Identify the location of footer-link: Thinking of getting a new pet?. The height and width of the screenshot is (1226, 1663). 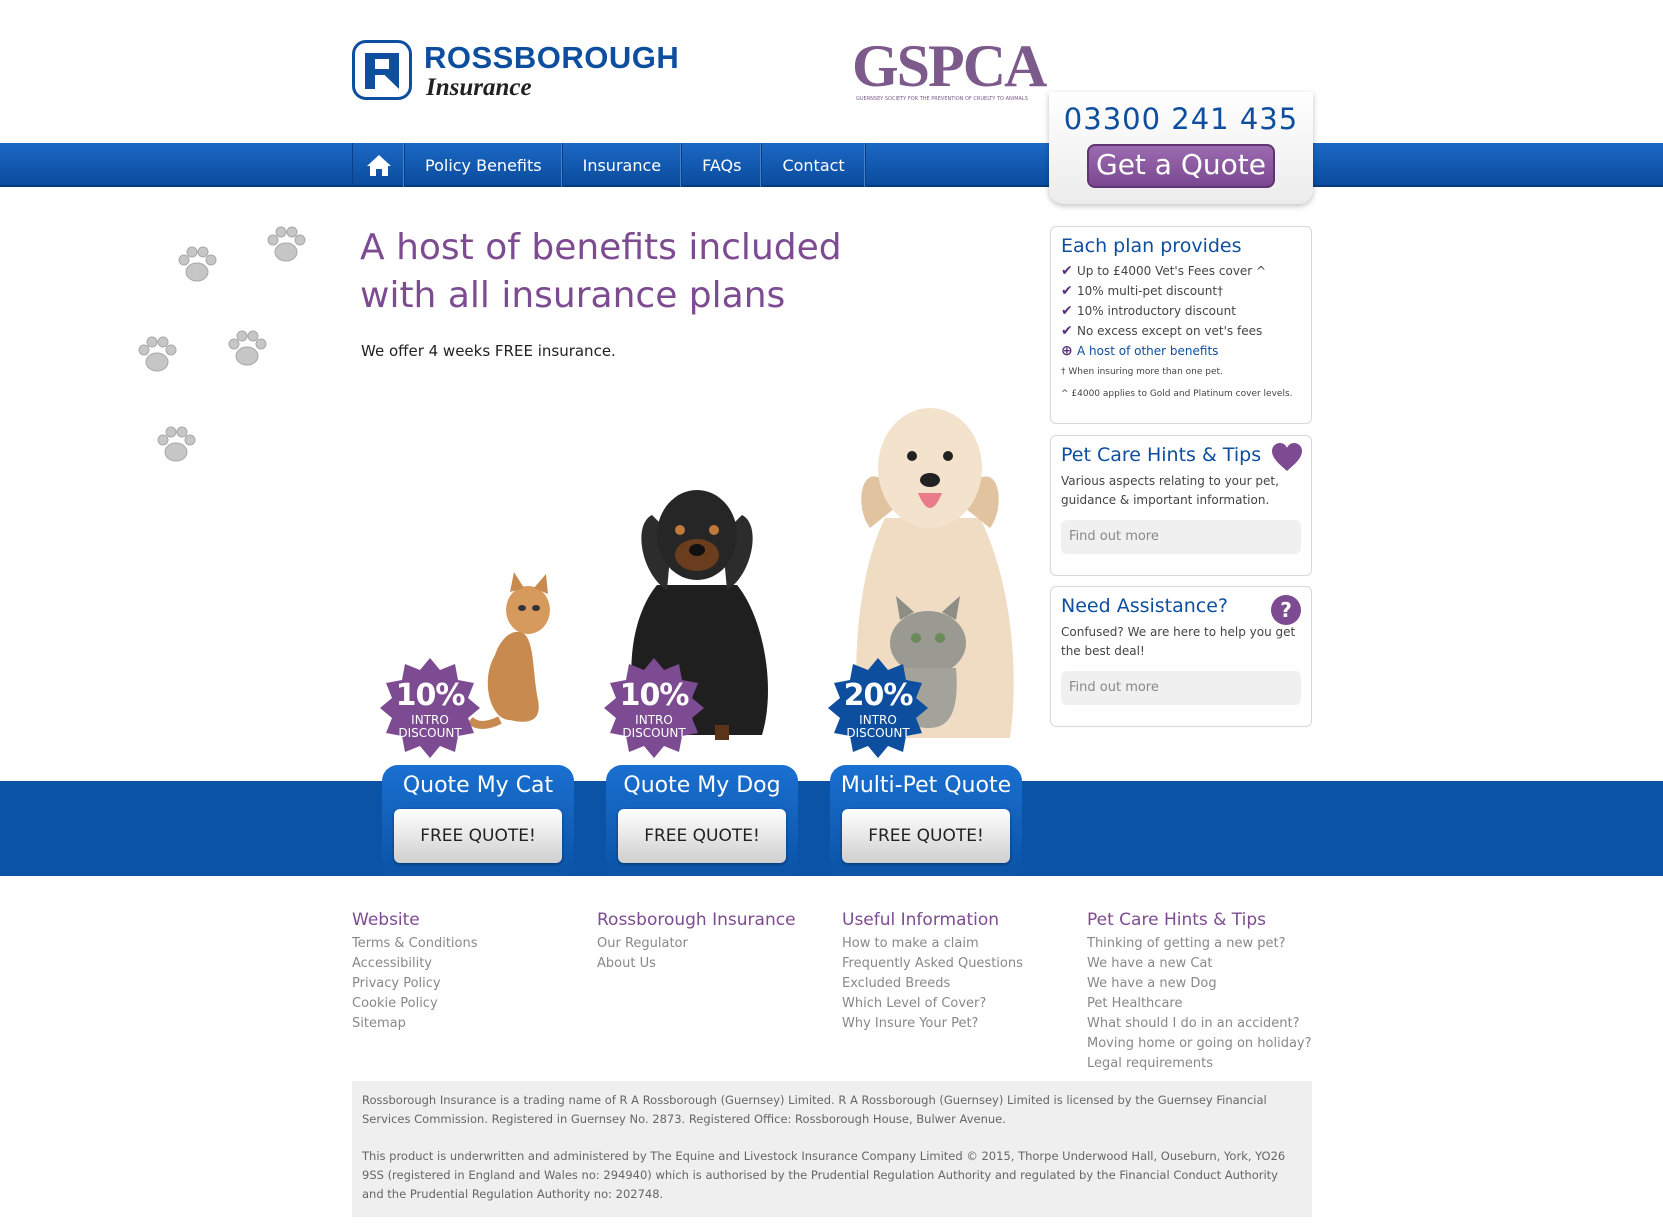
(1202, 944).